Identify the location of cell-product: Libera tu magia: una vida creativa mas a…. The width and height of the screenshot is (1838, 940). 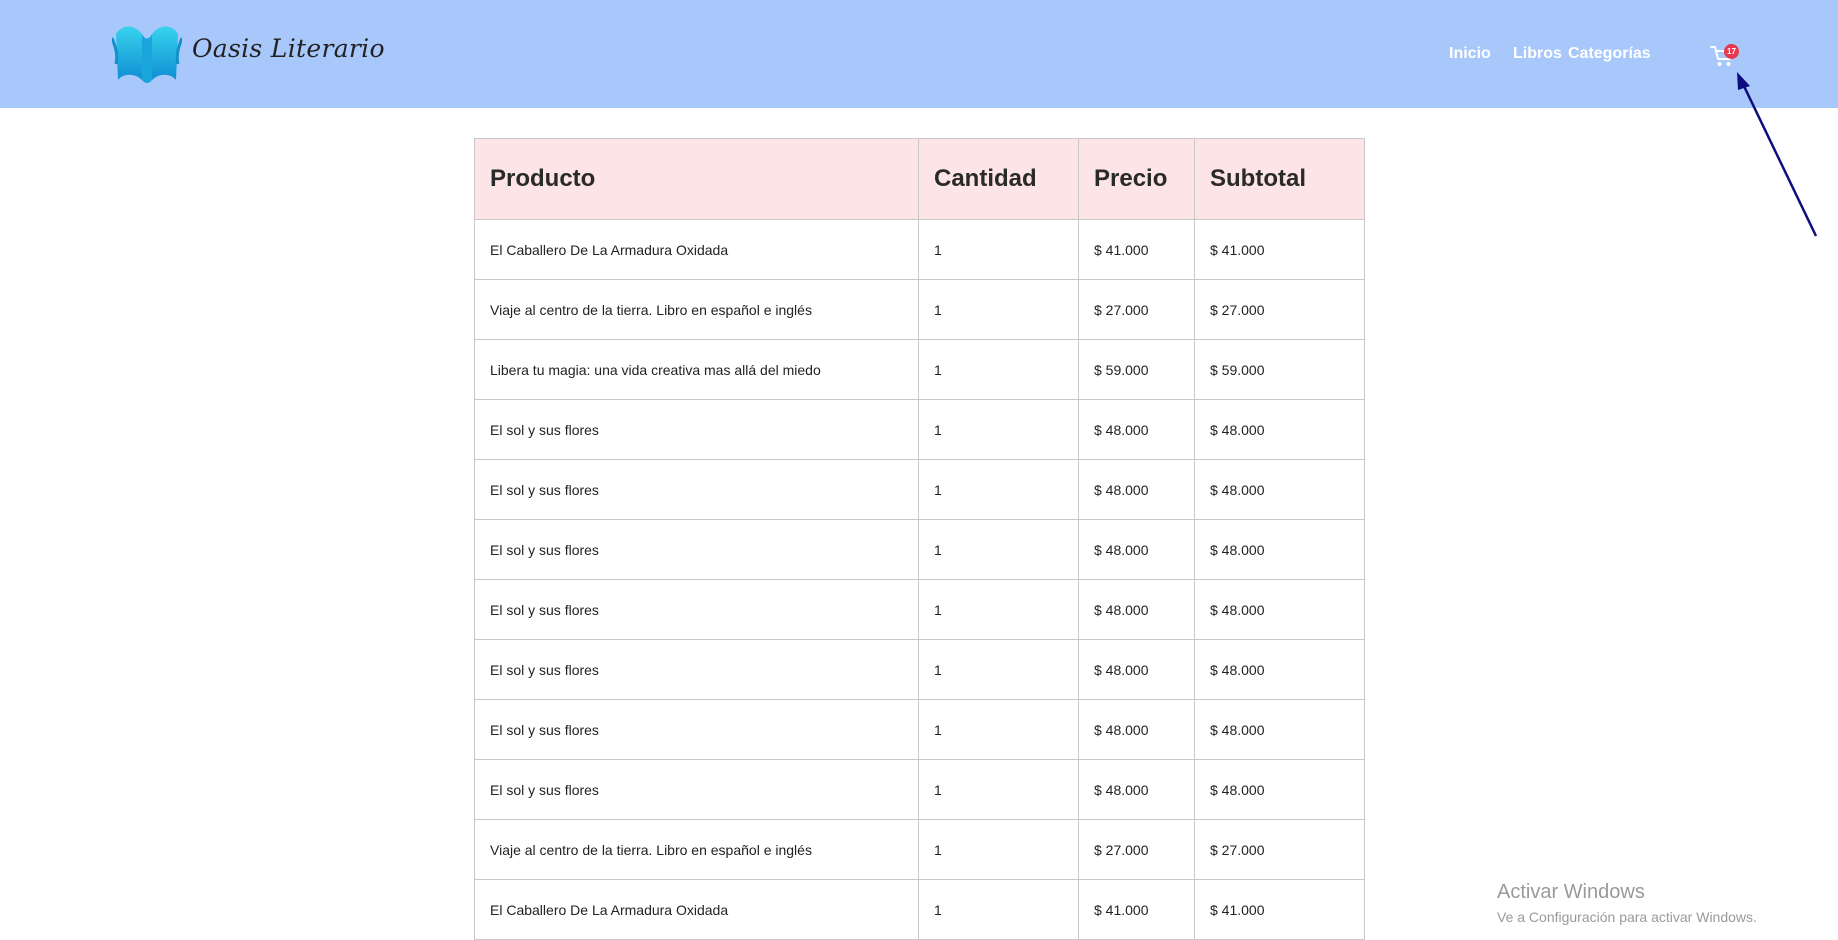
(696, 369).